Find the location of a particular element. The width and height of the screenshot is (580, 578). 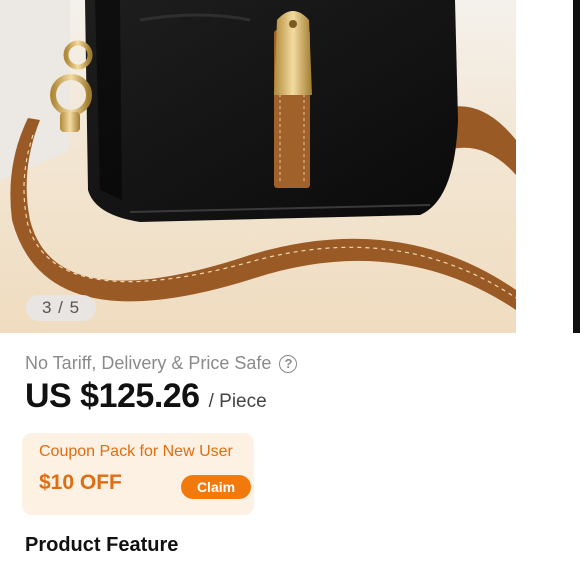

image-counter: 3 / 5 is located at coordinates (61, 308).